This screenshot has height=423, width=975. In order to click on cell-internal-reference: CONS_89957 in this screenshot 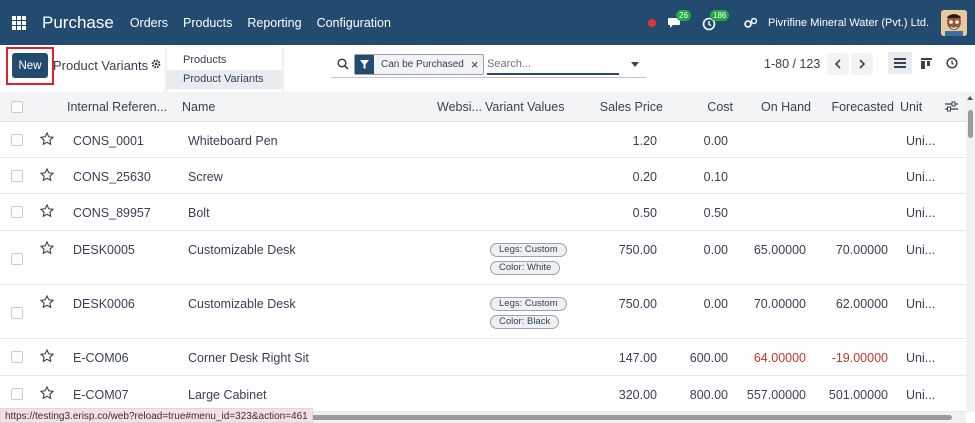, I will do `click(112, 213)`.